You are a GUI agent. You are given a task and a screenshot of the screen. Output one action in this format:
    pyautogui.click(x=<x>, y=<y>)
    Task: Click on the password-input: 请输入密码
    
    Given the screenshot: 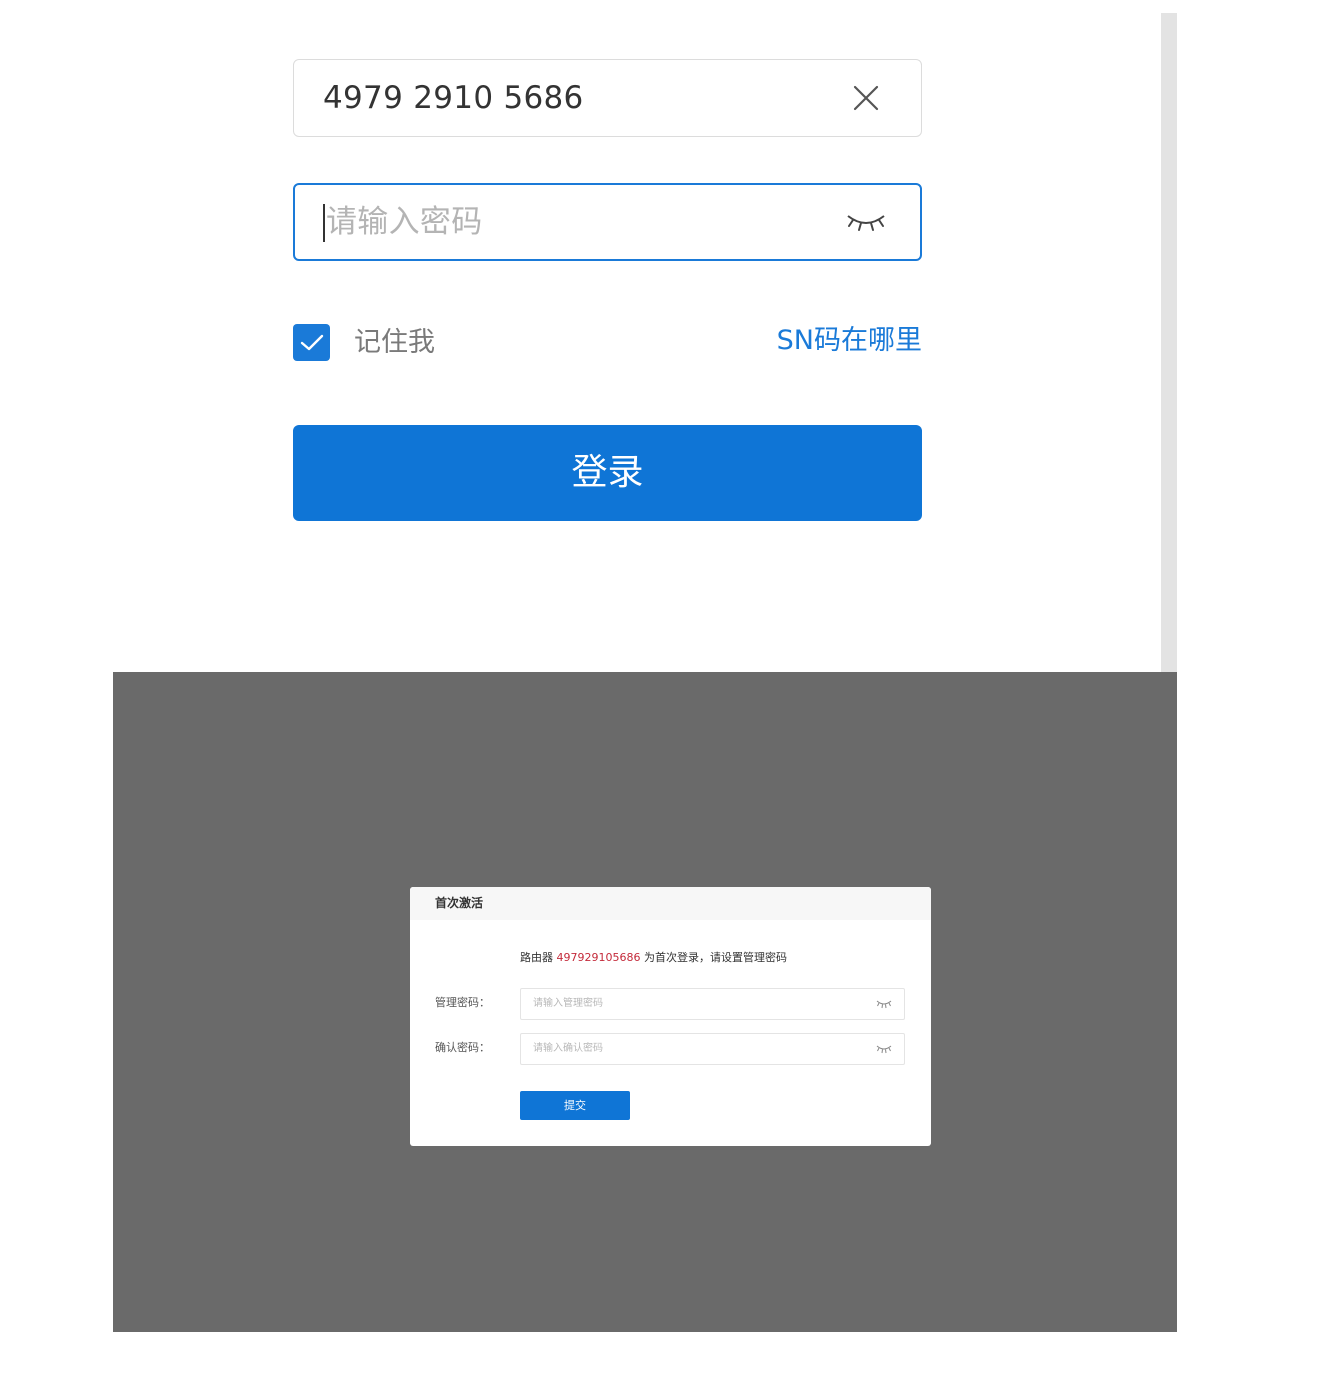 What is the action you would take?
    pyautogui.click(x=607, y=222)
    